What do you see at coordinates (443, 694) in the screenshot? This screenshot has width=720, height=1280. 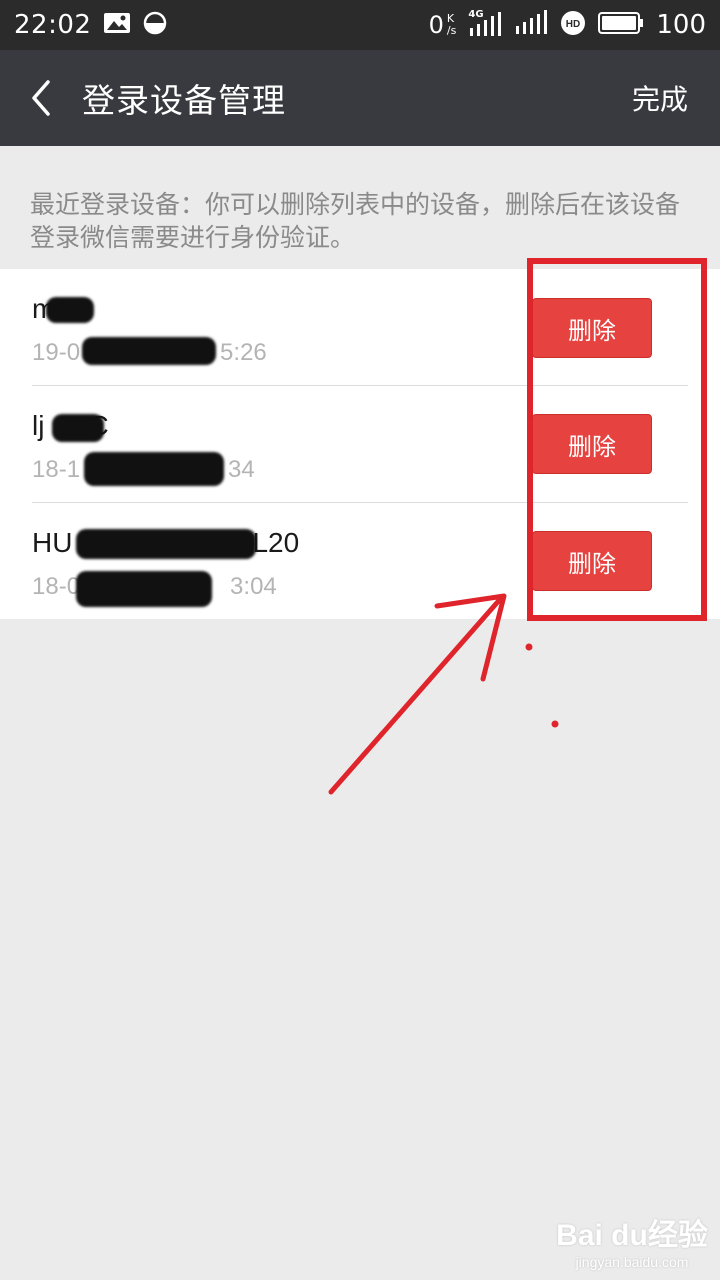 I see `annotation-arrow-icon` at bounding box center [443, 694].